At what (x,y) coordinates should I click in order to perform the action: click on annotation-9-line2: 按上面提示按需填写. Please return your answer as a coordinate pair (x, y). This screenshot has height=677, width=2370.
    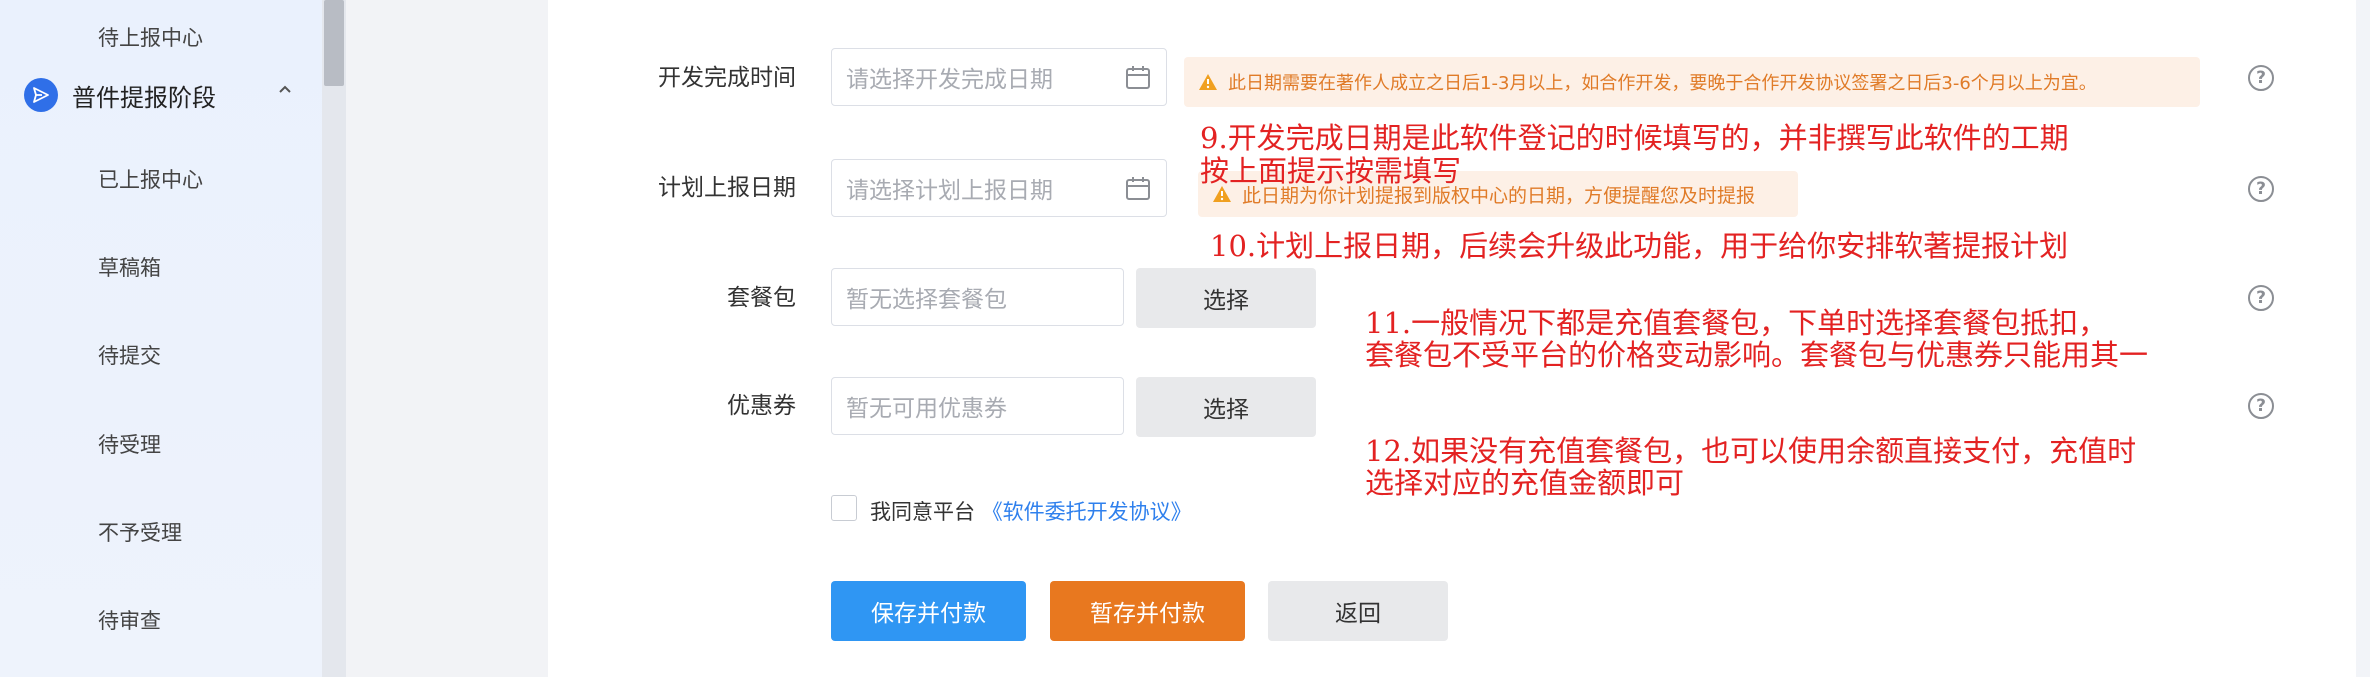
    Looking at the image, I should click on (1331, 171).